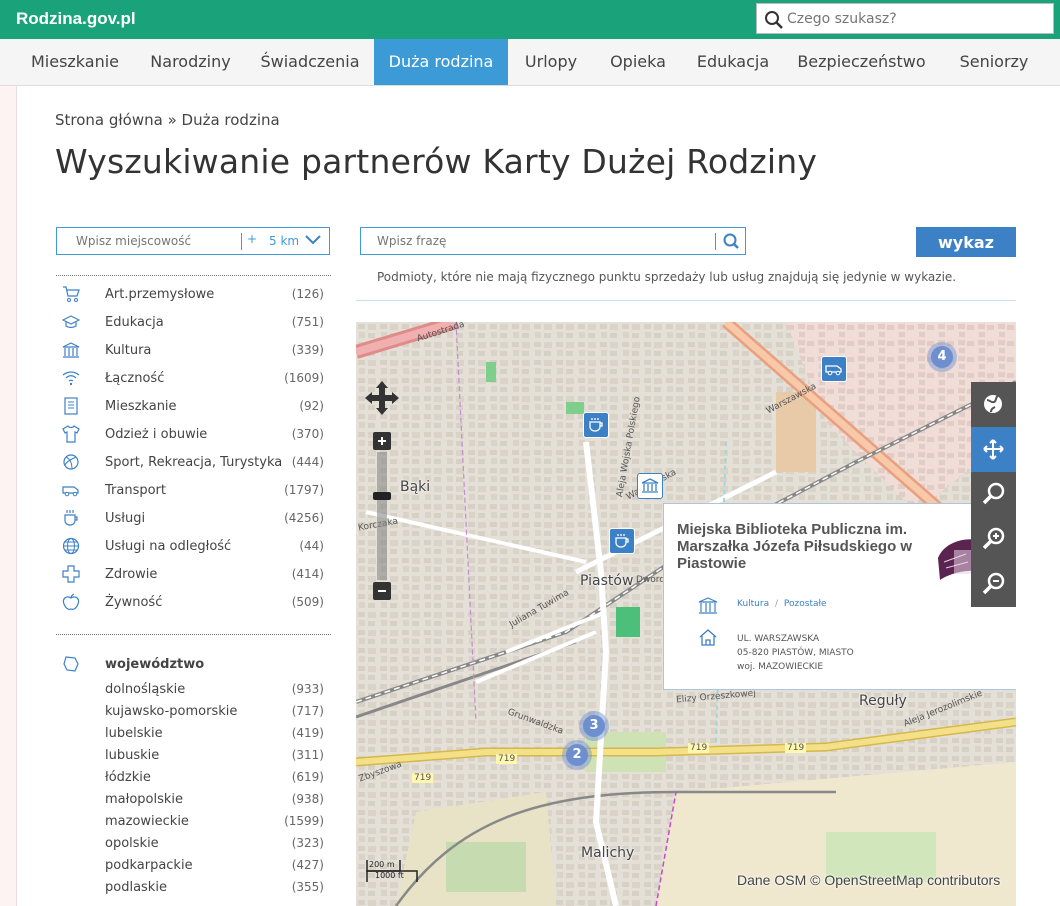 This screenshot has width=1060, height=906. Describe the element at coordinates (171, 711) in the screenshot. I see `voivodeship-label: kujawsko-pomorskie` at that location.